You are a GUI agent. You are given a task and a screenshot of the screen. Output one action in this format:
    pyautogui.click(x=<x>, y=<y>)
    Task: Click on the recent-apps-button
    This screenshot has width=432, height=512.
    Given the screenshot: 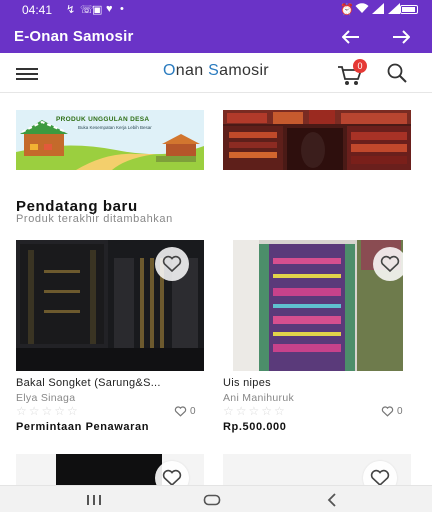 What is the action you would take?
    pyautogui.click(x=94, y=499)
    